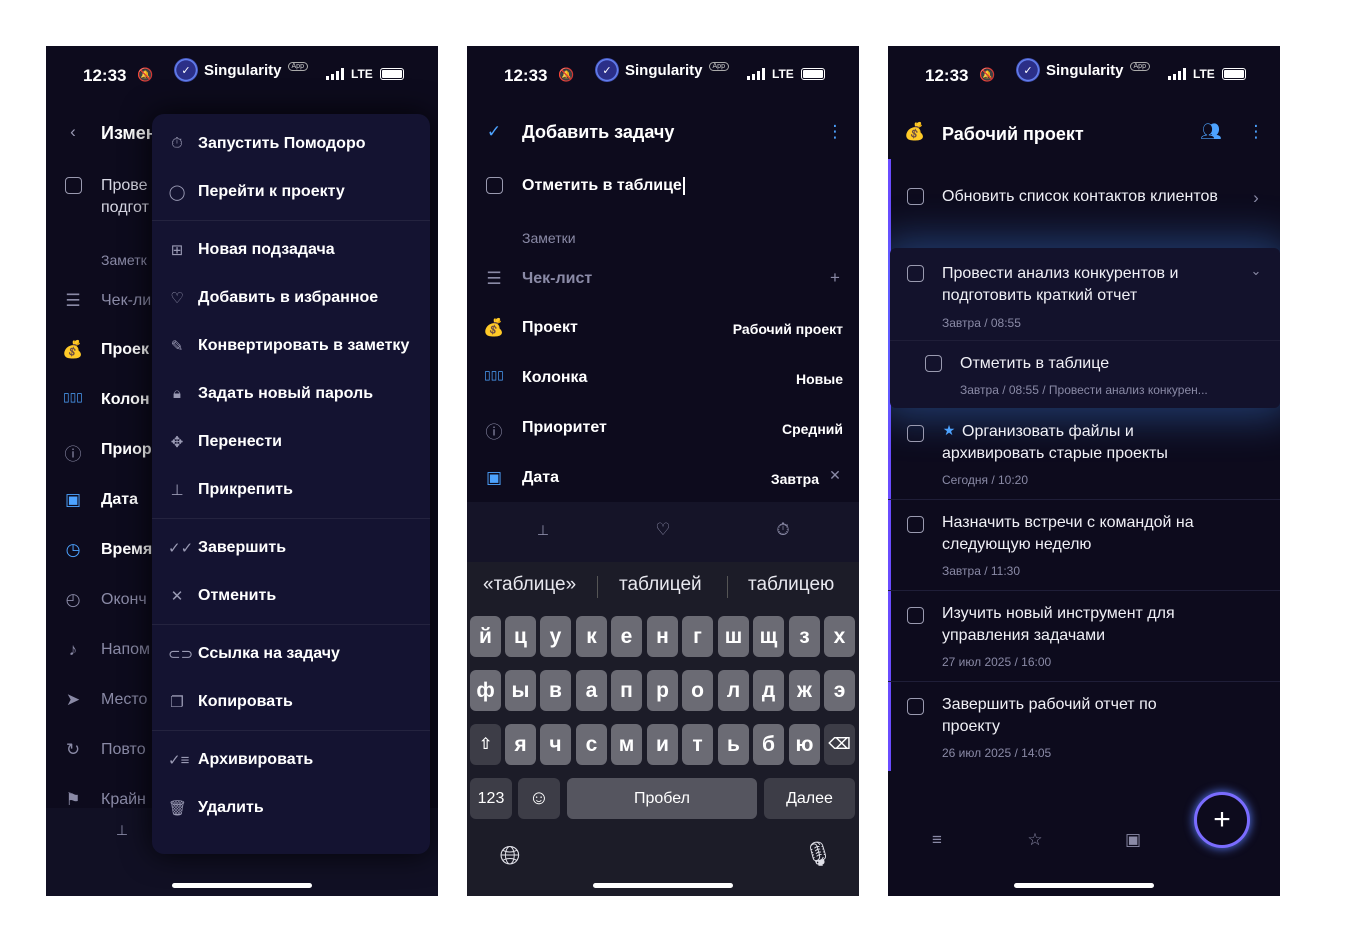 The width and height of the screenshot is (1352, 942). What do you see at coordinates (549, 238) in the screenshot?
I see `notes-input: Заметки` at bounding box center [549, 238].